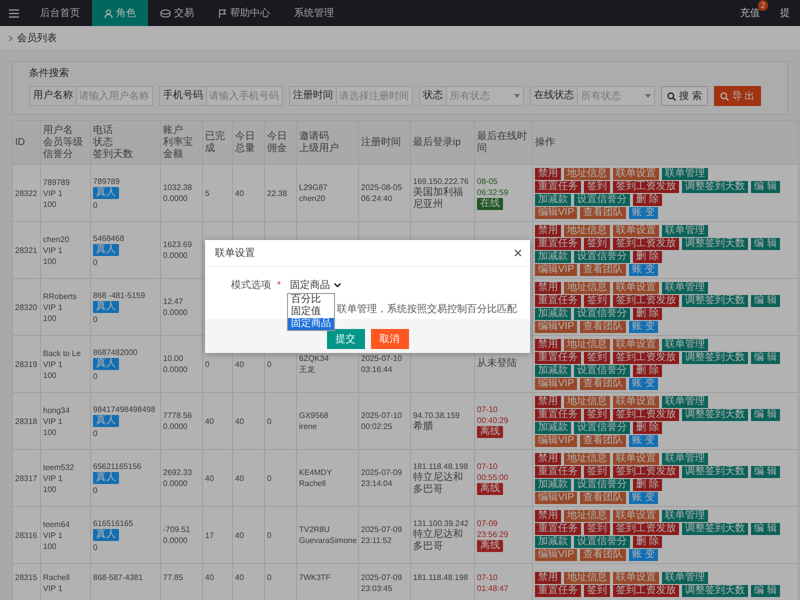 This screenshot has width=800, height=600. I want to click on nav-tab: 系统管理, so click(314, 13).